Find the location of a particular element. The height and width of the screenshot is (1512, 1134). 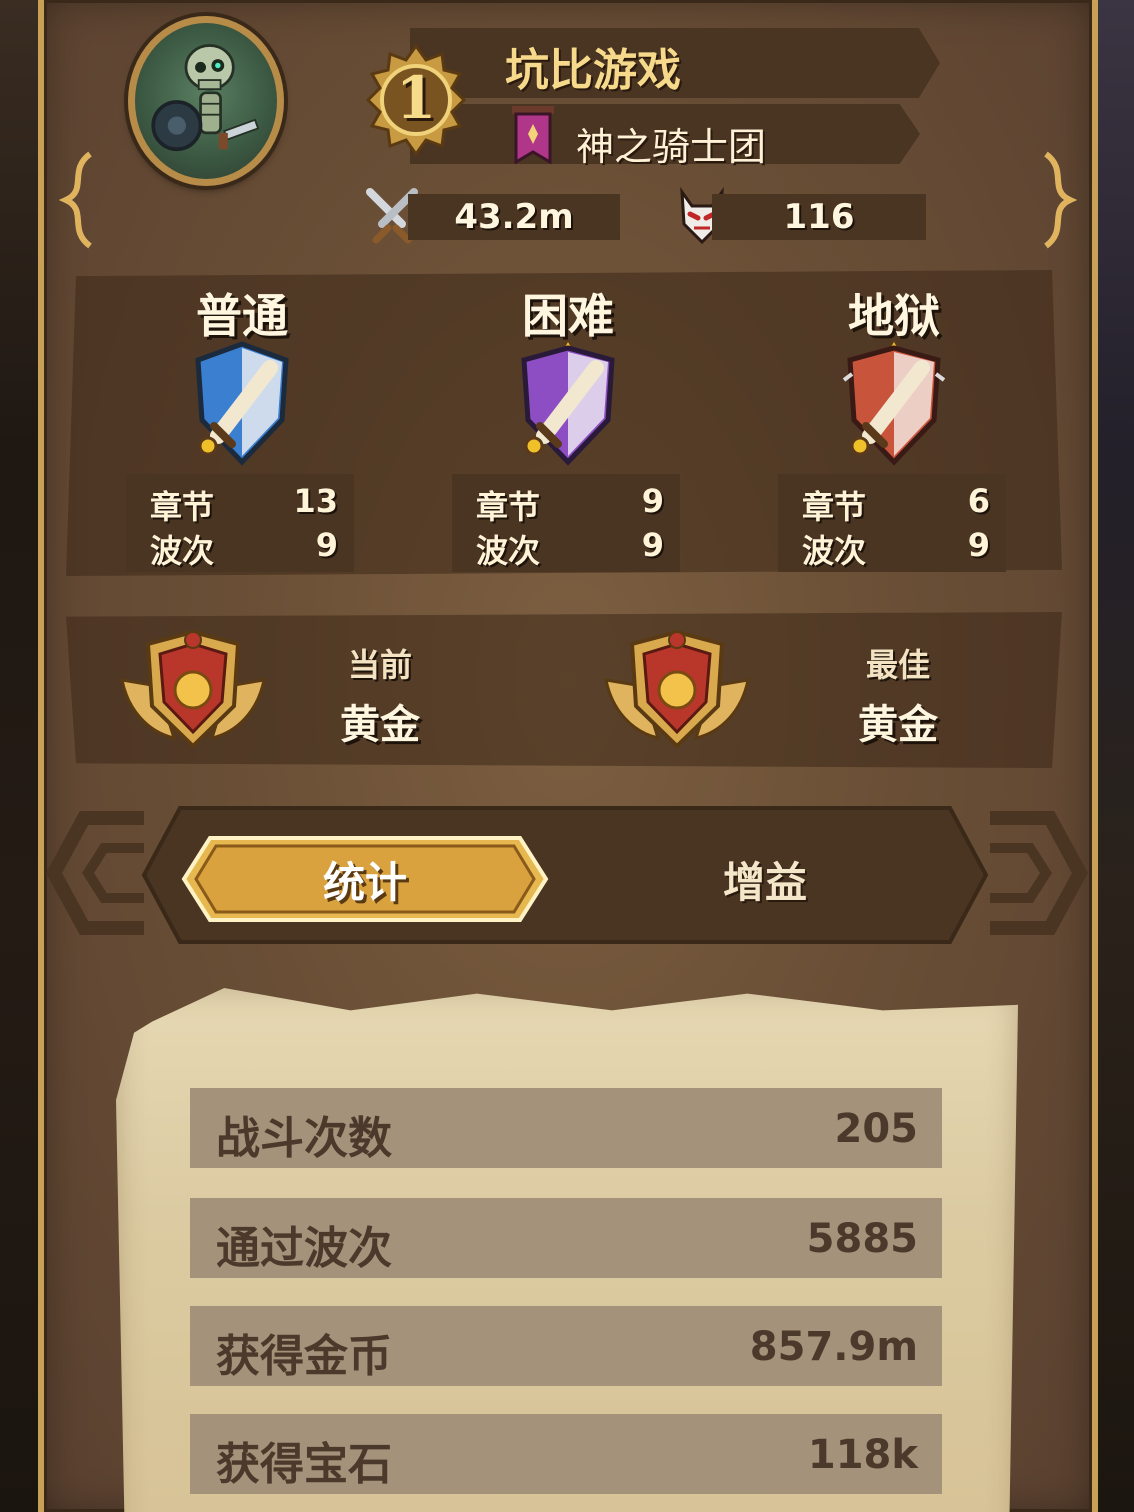

tab-statistics: 统计 is located at coordinates (365, 879).